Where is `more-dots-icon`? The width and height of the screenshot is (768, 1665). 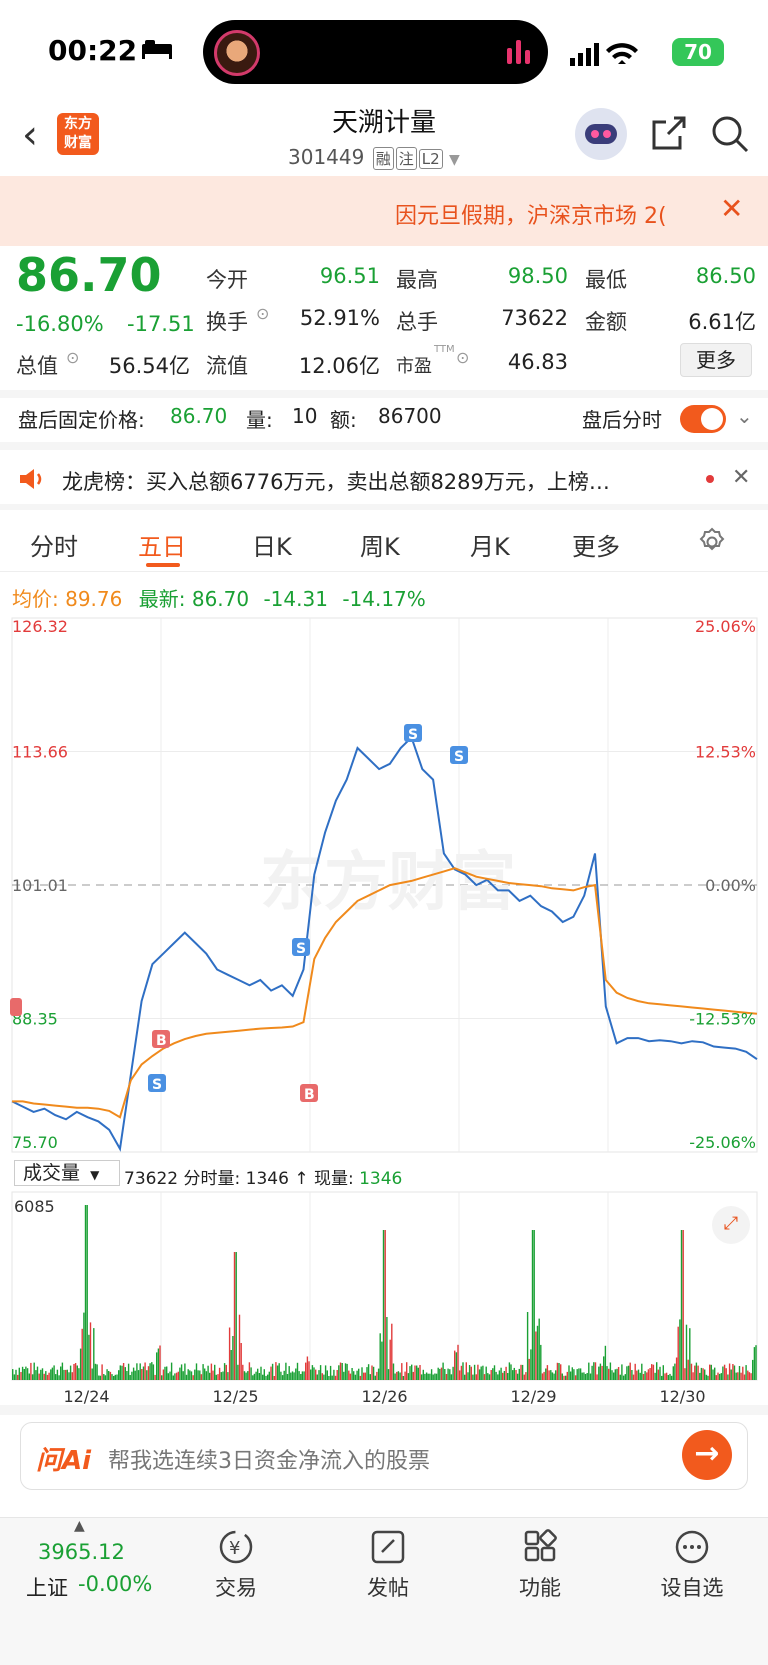 more-dots-icon is located at coordinates (692, 1551).